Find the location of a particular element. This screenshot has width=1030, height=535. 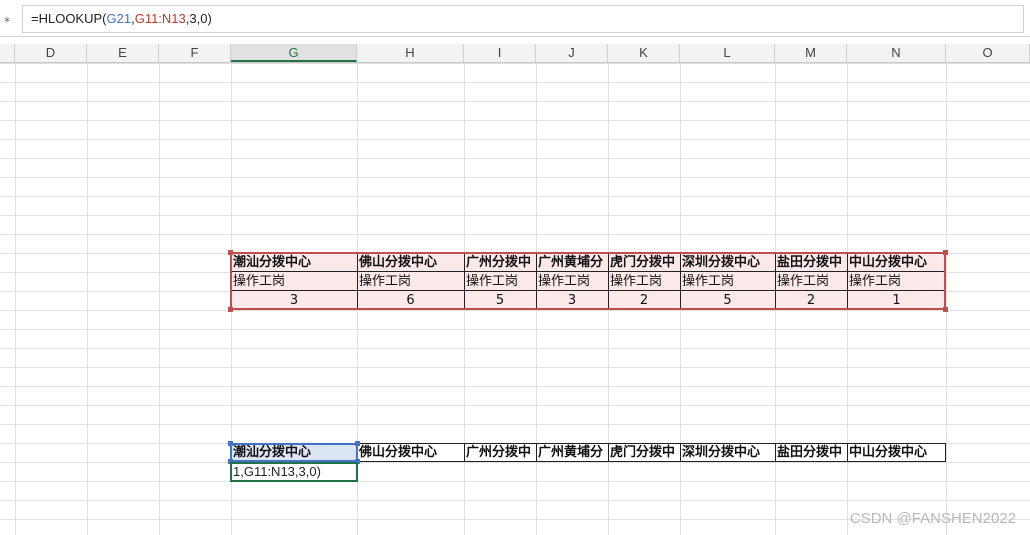

formula-bar: ⁎ =HLOOKUP(G21,G11:N13,3,0) is located at coordinates (515, 18).